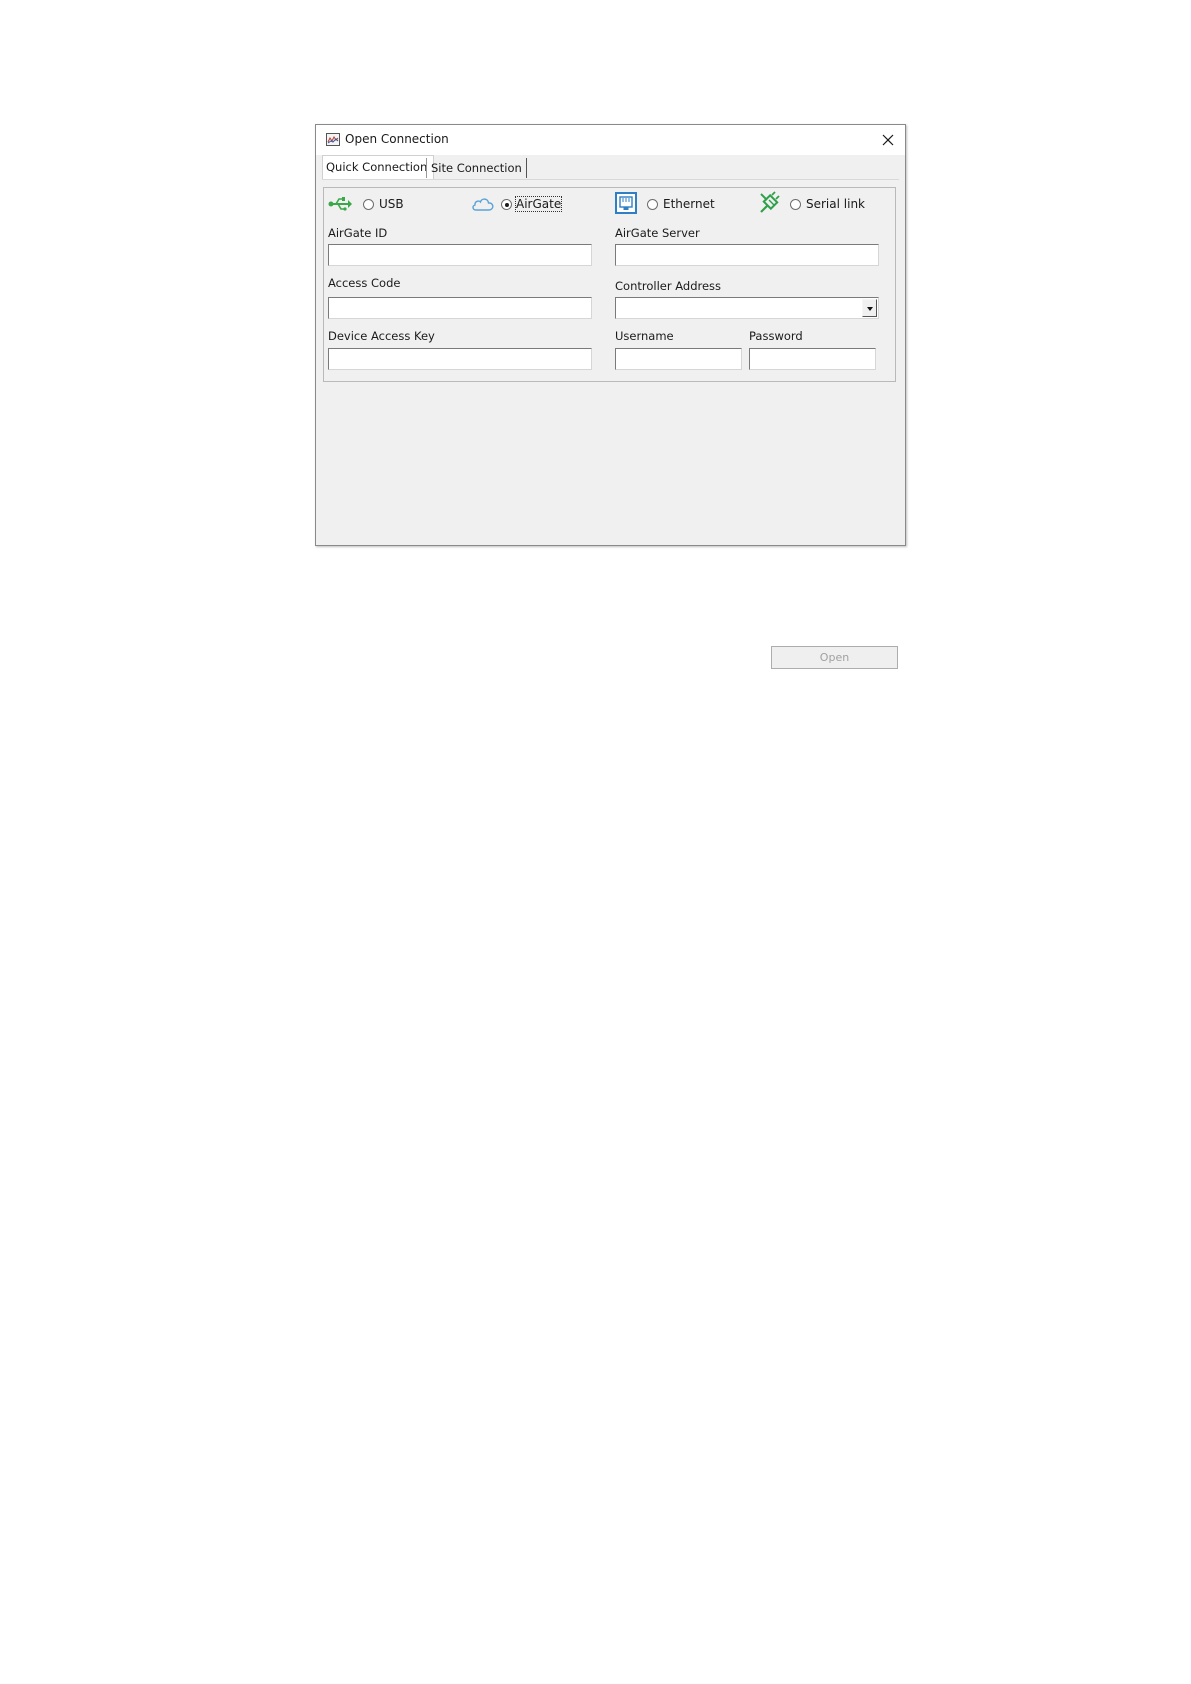 This screenshot has height=1684, width=1191. Describe the element at coordinates (776, 336) in the screenshot. I see `password-label: Password` at that location.